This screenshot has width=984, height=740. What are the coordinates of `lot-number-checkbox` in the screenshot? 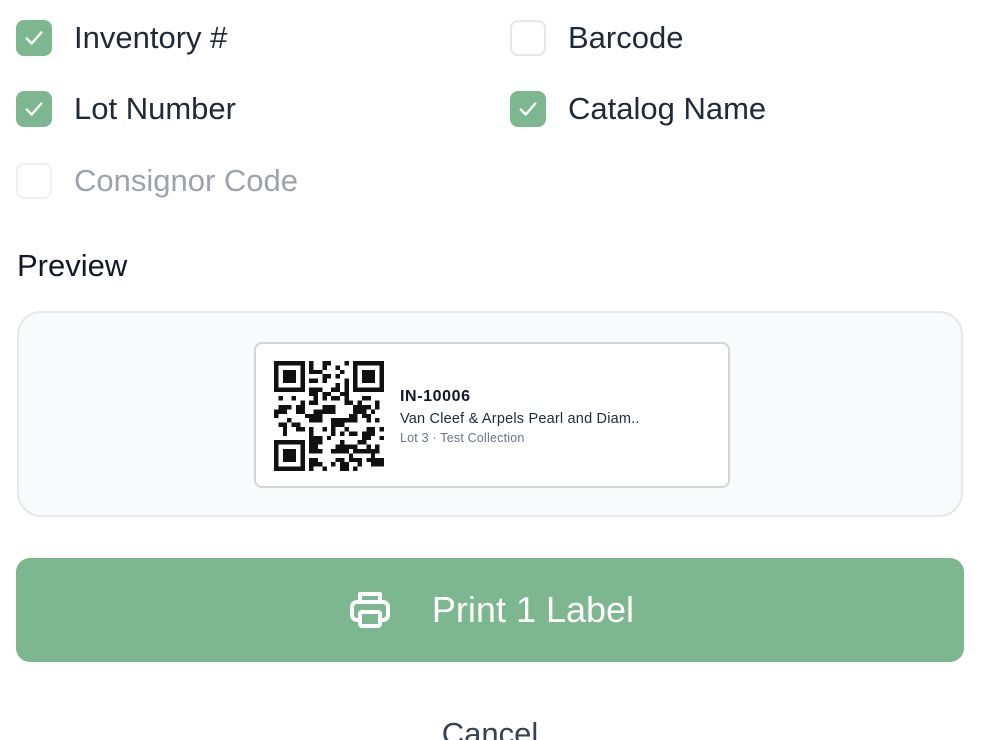 It's located at (34, 109).